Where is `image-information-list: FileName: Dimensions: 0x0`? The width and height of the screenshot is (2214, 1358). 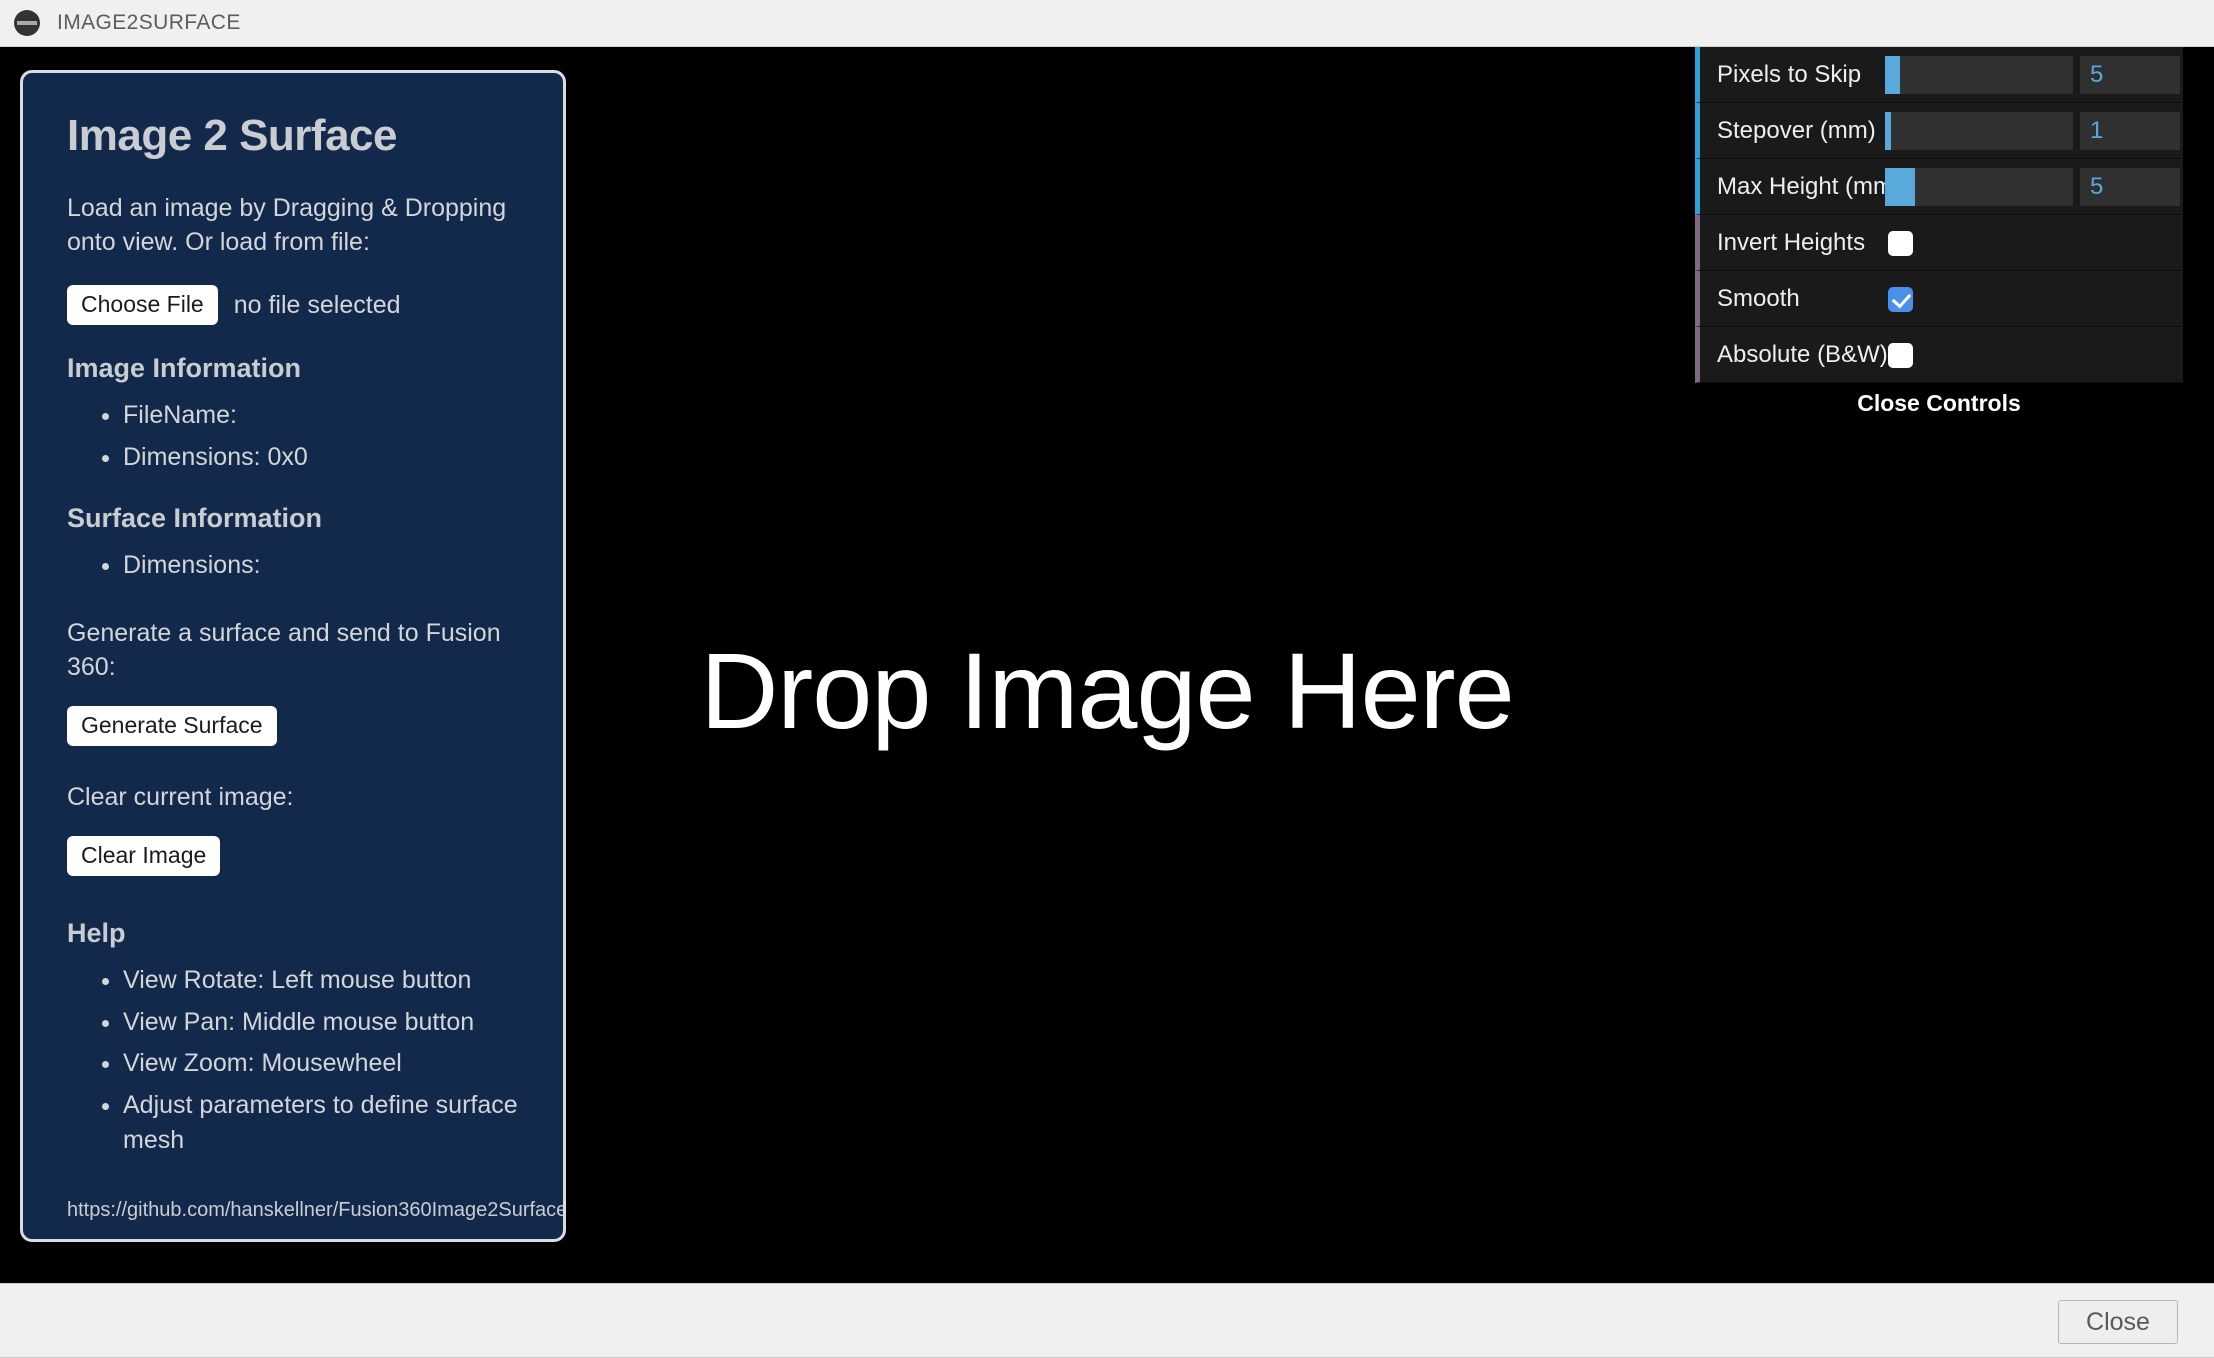
image-information-list: FileName: Dimensions: 0x0 is located at coordinates (321, 436).